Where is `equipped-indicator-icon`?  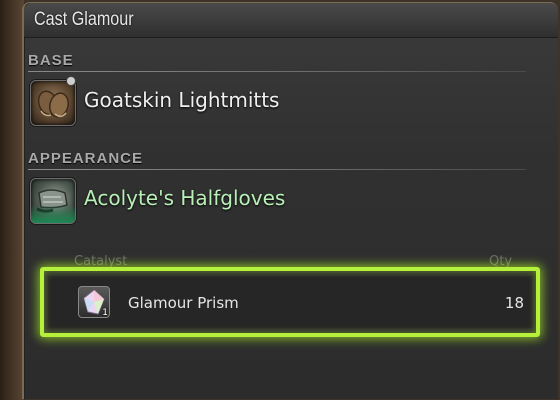
equipped-indicator-icon is located at coordinates (71, 81).